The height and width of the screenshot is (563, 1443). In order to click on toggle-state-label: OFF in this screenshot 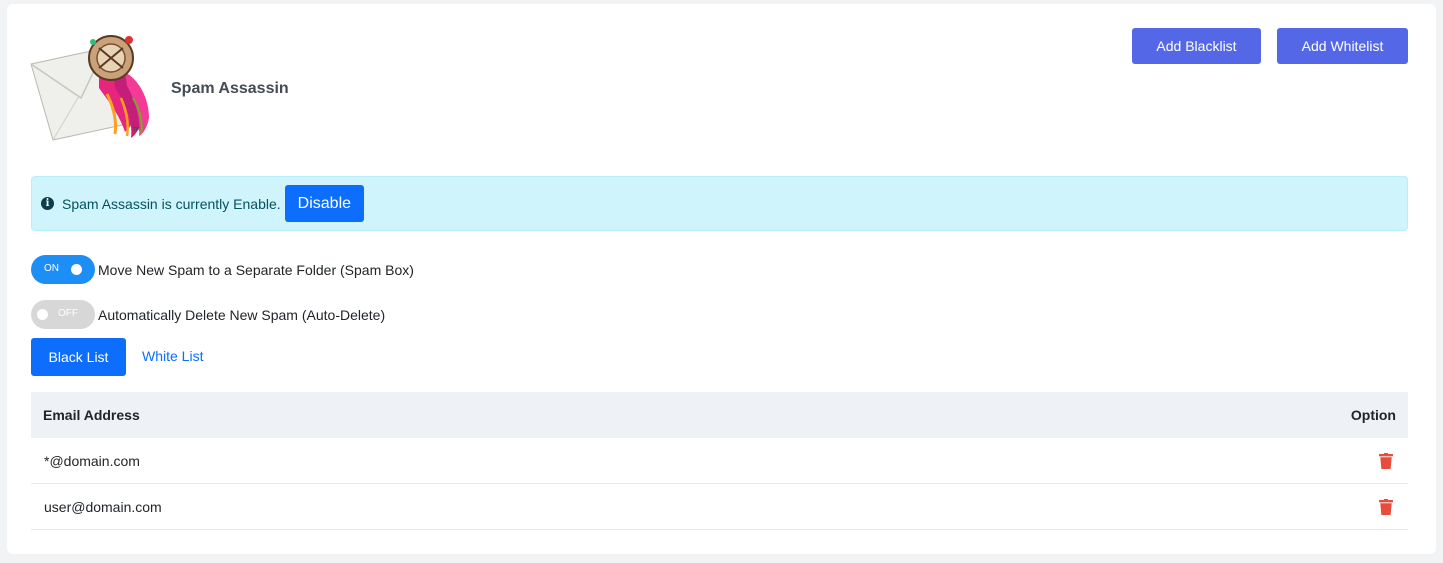, I will do `click(68, 313)`.